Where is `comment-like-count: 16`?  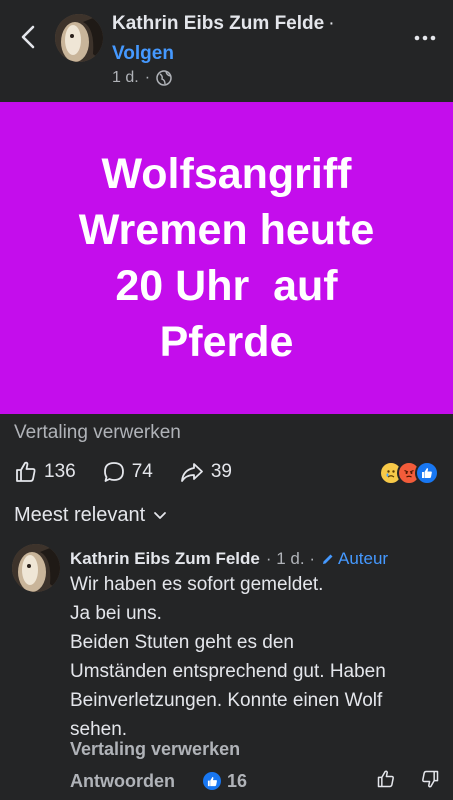
comment-like-count: 16 is located at coordinates (237, 780).